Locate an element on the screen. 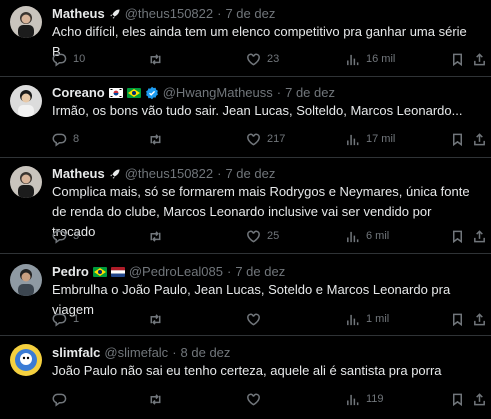 The height and width of the screenshot is (419, 491). author-handle: @PedroLeal085 is located at coordinates (176, 271).